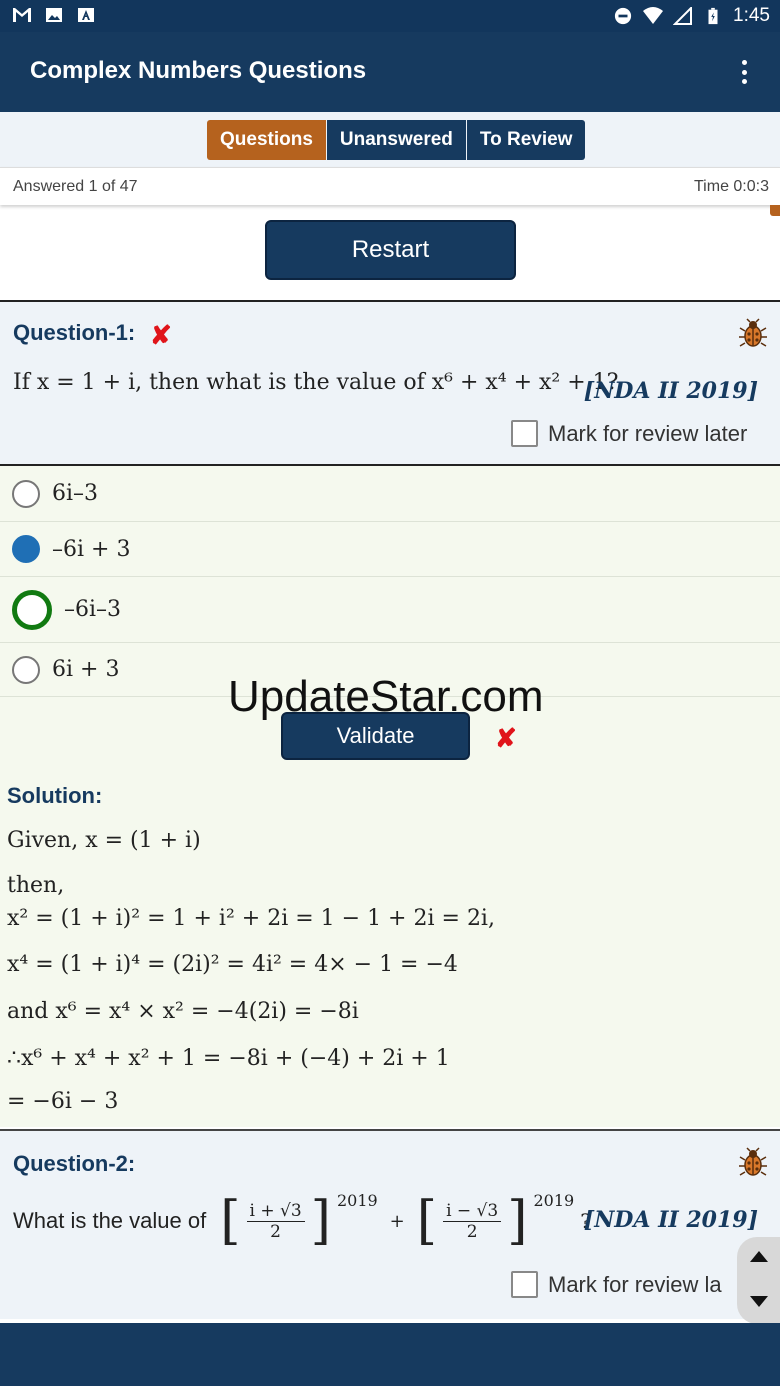 The width and height of the screenshot is (780, 1386). What do you see at coordinates (397, 1221) in the screenshot?
I see `plus-sign: +` at bounding box center [397, 1221].